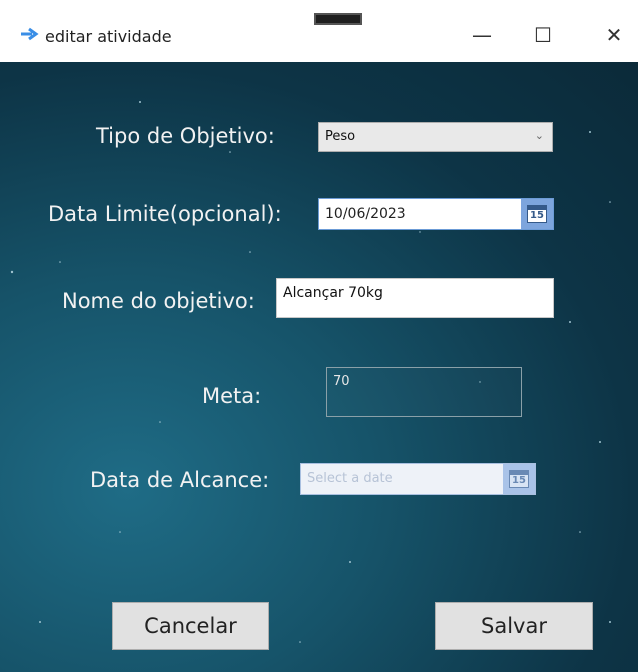 The image size is (638, 672). Describe the element at coordinates (514, 626) in the screenshot. I see `salvar-button: Salvar` at that location.